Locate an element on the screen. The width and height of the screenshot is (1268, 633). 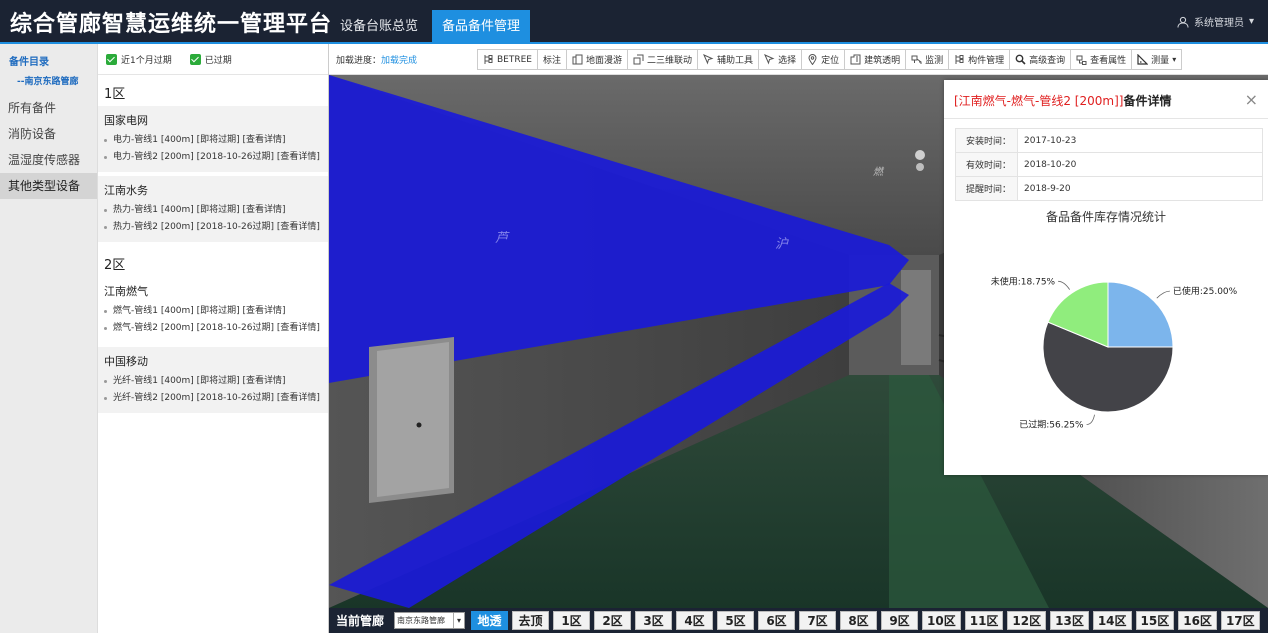
search-icon is located at coordinates (1020, 59).